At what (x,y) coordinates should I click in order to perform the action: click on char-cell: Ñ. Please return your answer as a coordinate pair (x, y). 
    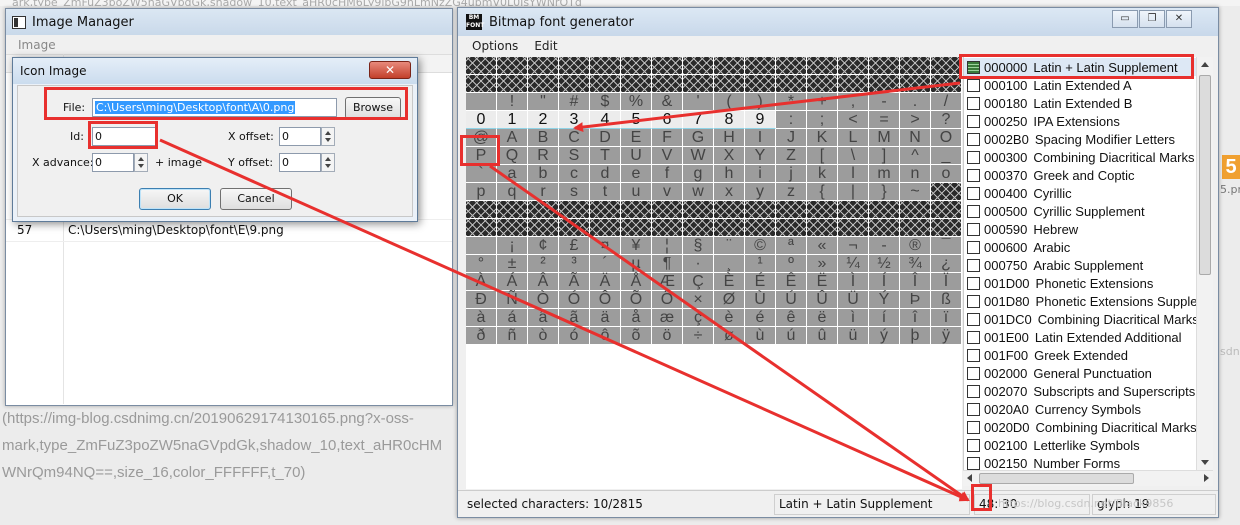
    Looking at the image, I should click on (512, 300).